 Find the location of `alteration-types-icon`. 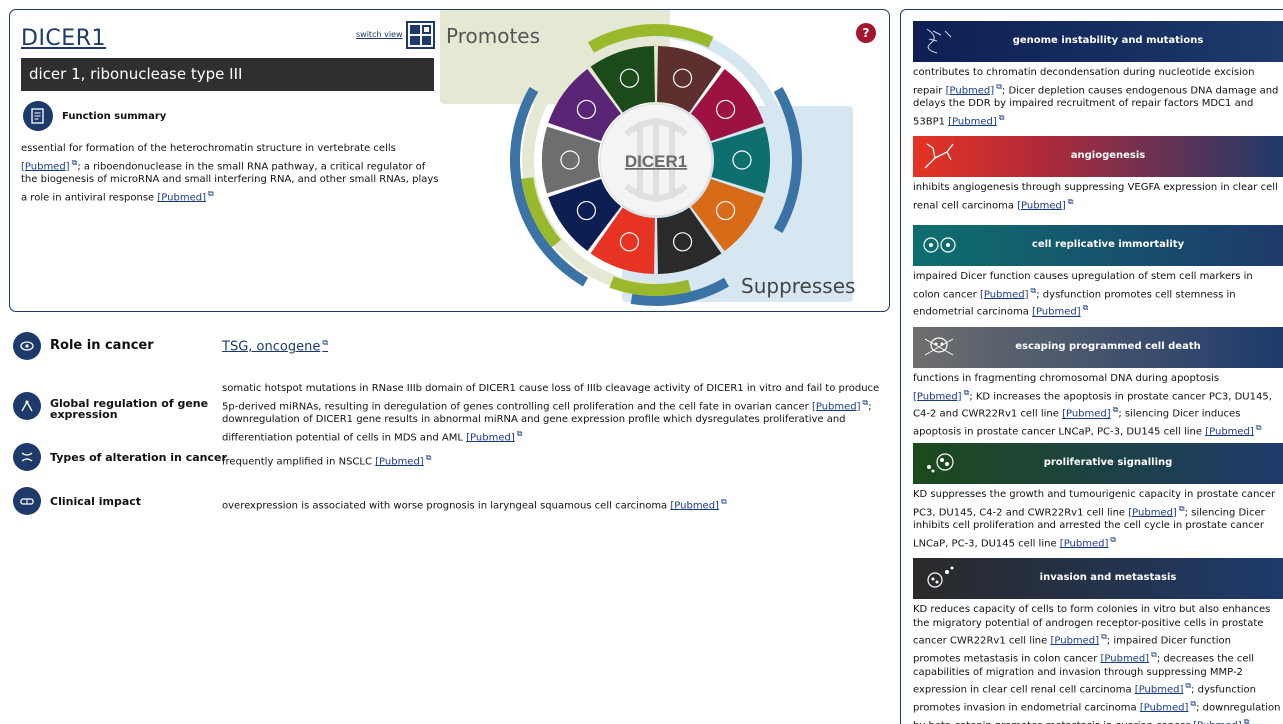

alteration-types-icon is located at coordinates (27, 457).